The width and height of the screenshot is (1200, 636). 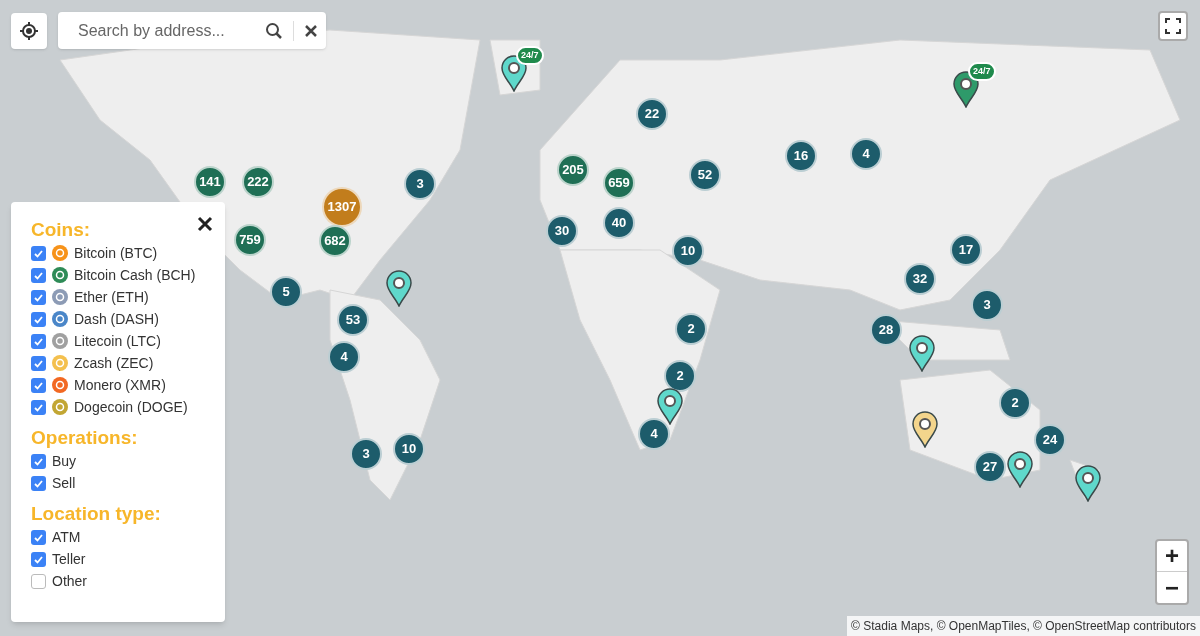 I want to click on crosshair-icon, so click(x=29, y=31).